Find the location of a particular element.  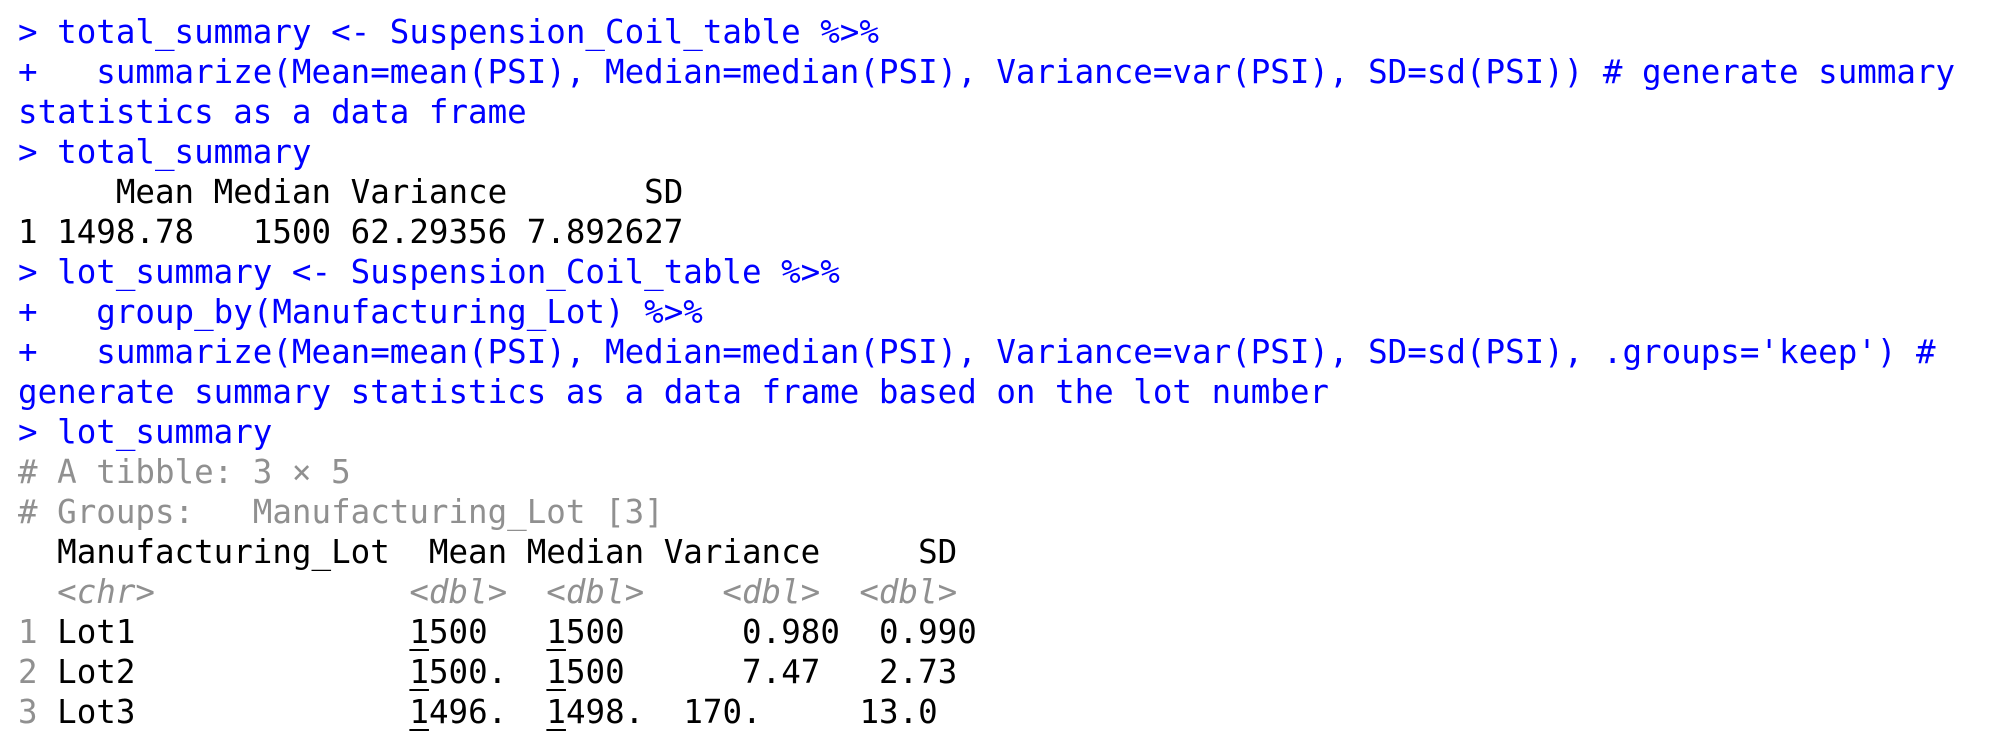

tibble-comment-line: # A tibble: 3 × 5 is located at coordinates (184, 472).